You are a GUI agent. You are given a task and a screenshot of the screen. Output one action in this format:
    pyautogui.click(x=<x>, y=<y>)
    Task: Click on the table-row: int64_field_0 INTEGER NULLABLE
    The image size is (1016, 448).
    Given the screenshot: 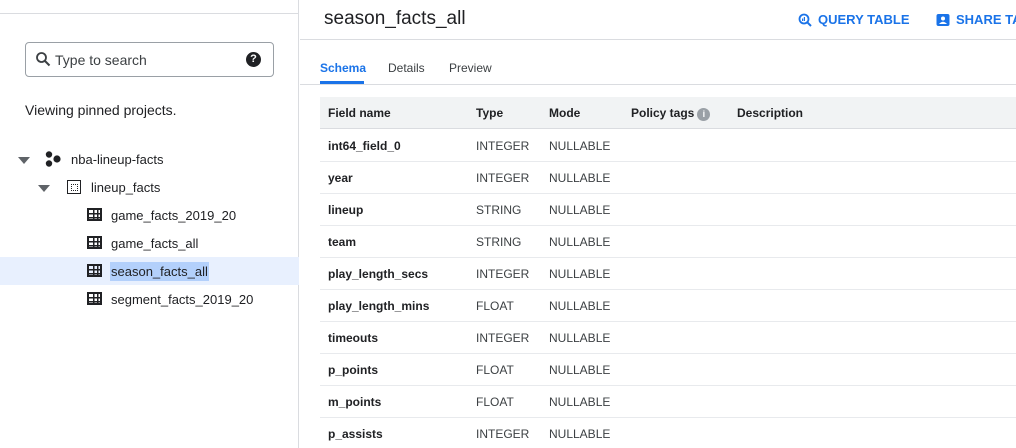 What is the action you would take?
    pyautogui.click(x=668, y=146)
    